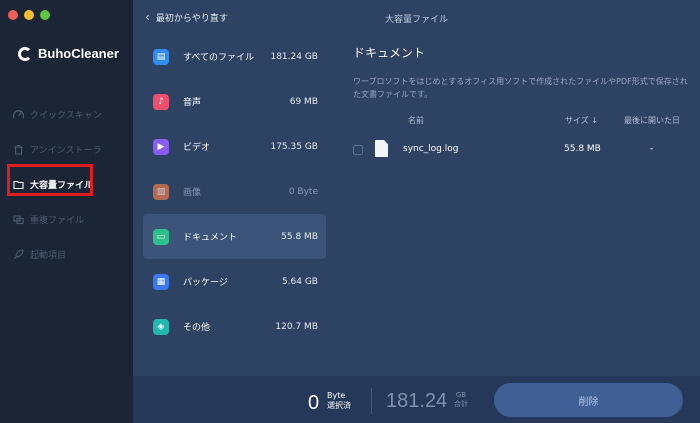 Image resolution: width=700 pixels, height=423 pixels. What do you see at coordinates (197, 148) in the screenshot?
I see `category-name: ビデオ` at bounding box center [197, 148].